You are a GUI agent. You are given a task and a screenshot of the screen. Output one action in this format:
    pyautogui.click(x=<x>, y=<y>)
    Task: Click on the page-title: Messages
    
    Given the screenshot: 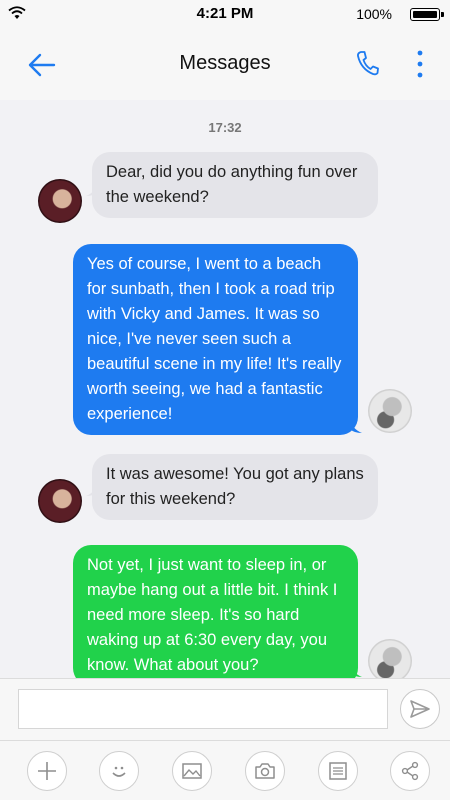 What is the action you would take?
    pyautogui.click(x=225, y=63)
    